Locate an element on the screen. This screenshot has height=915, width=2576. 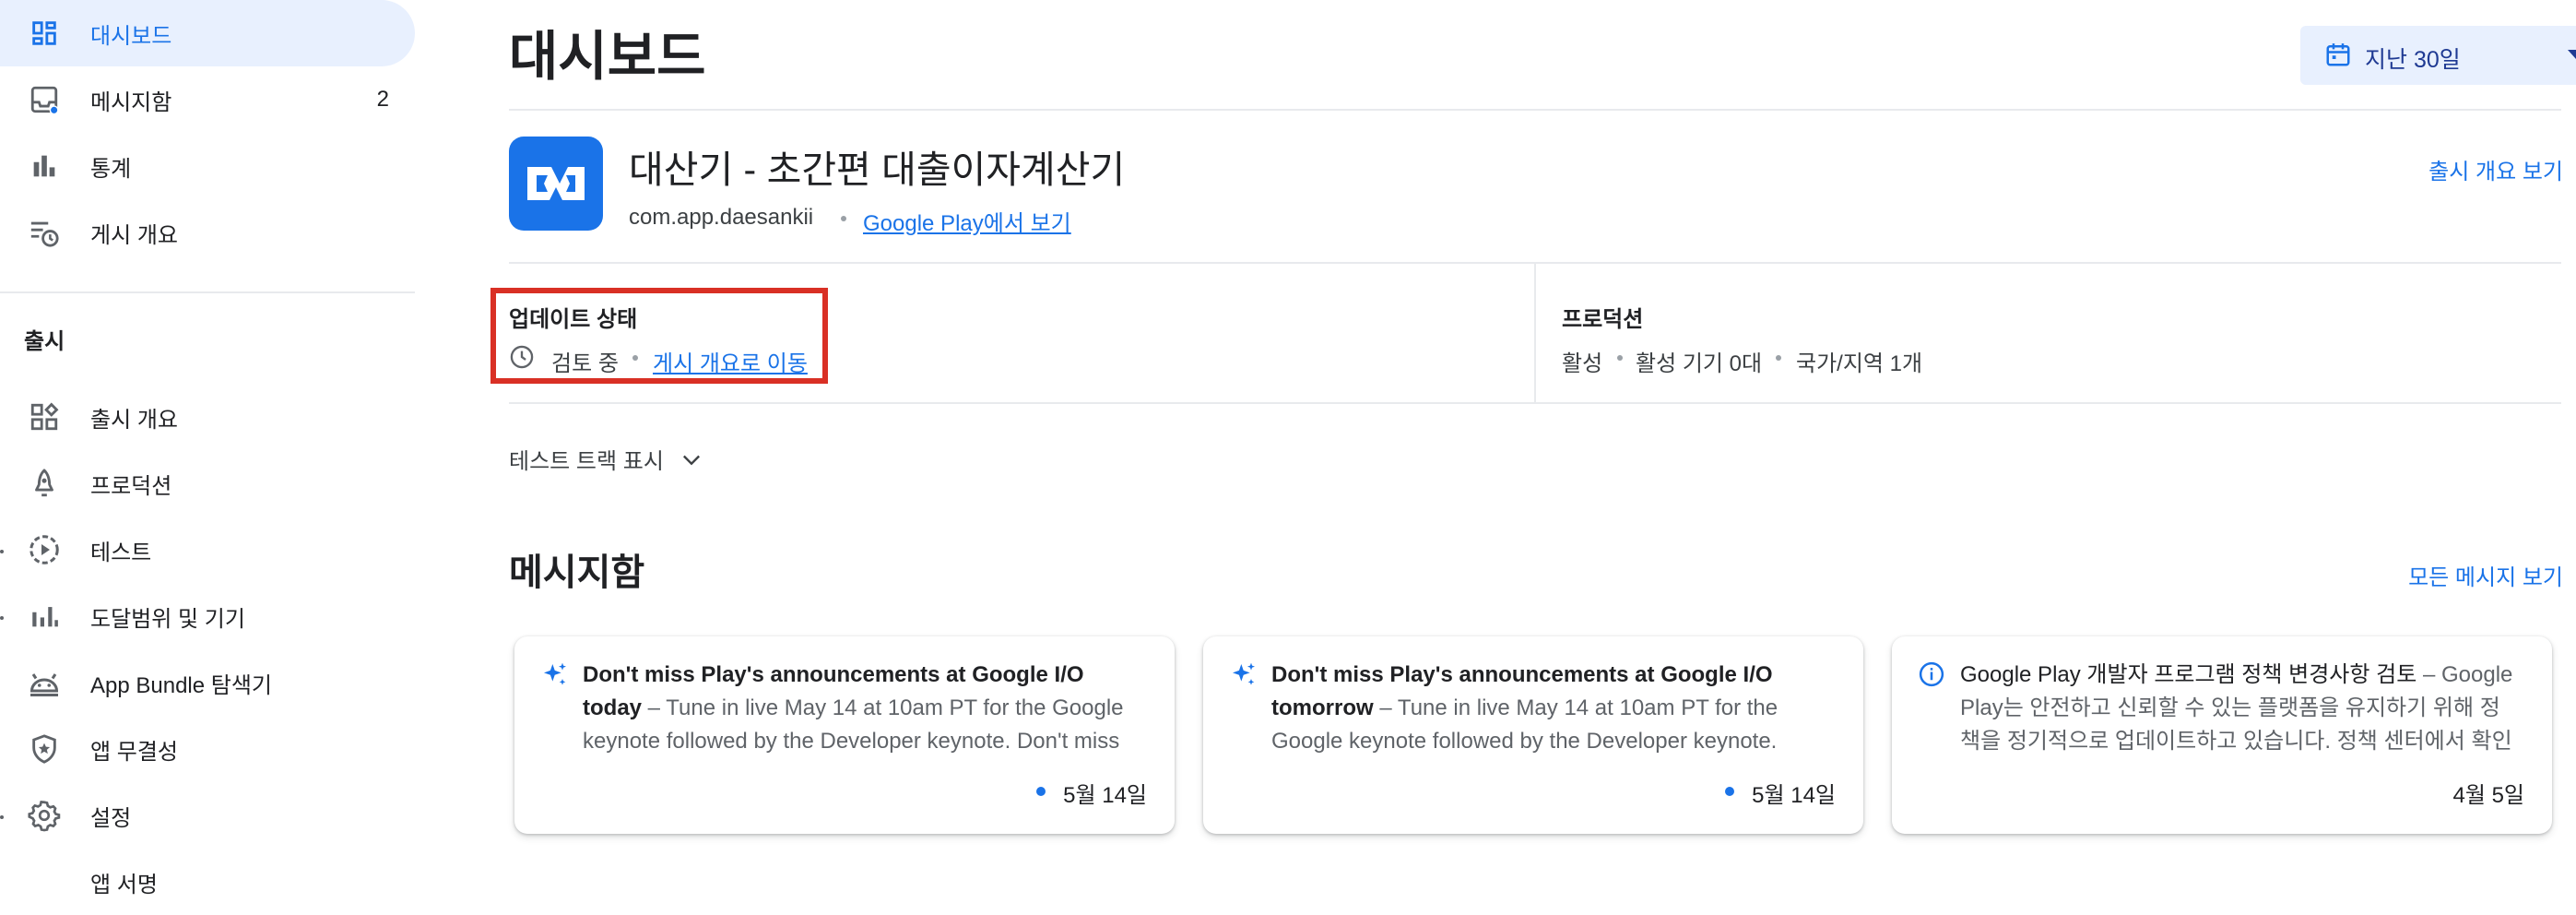
active-devices-count: 활성 기기 0대 is located at coordinates (1699, 363).